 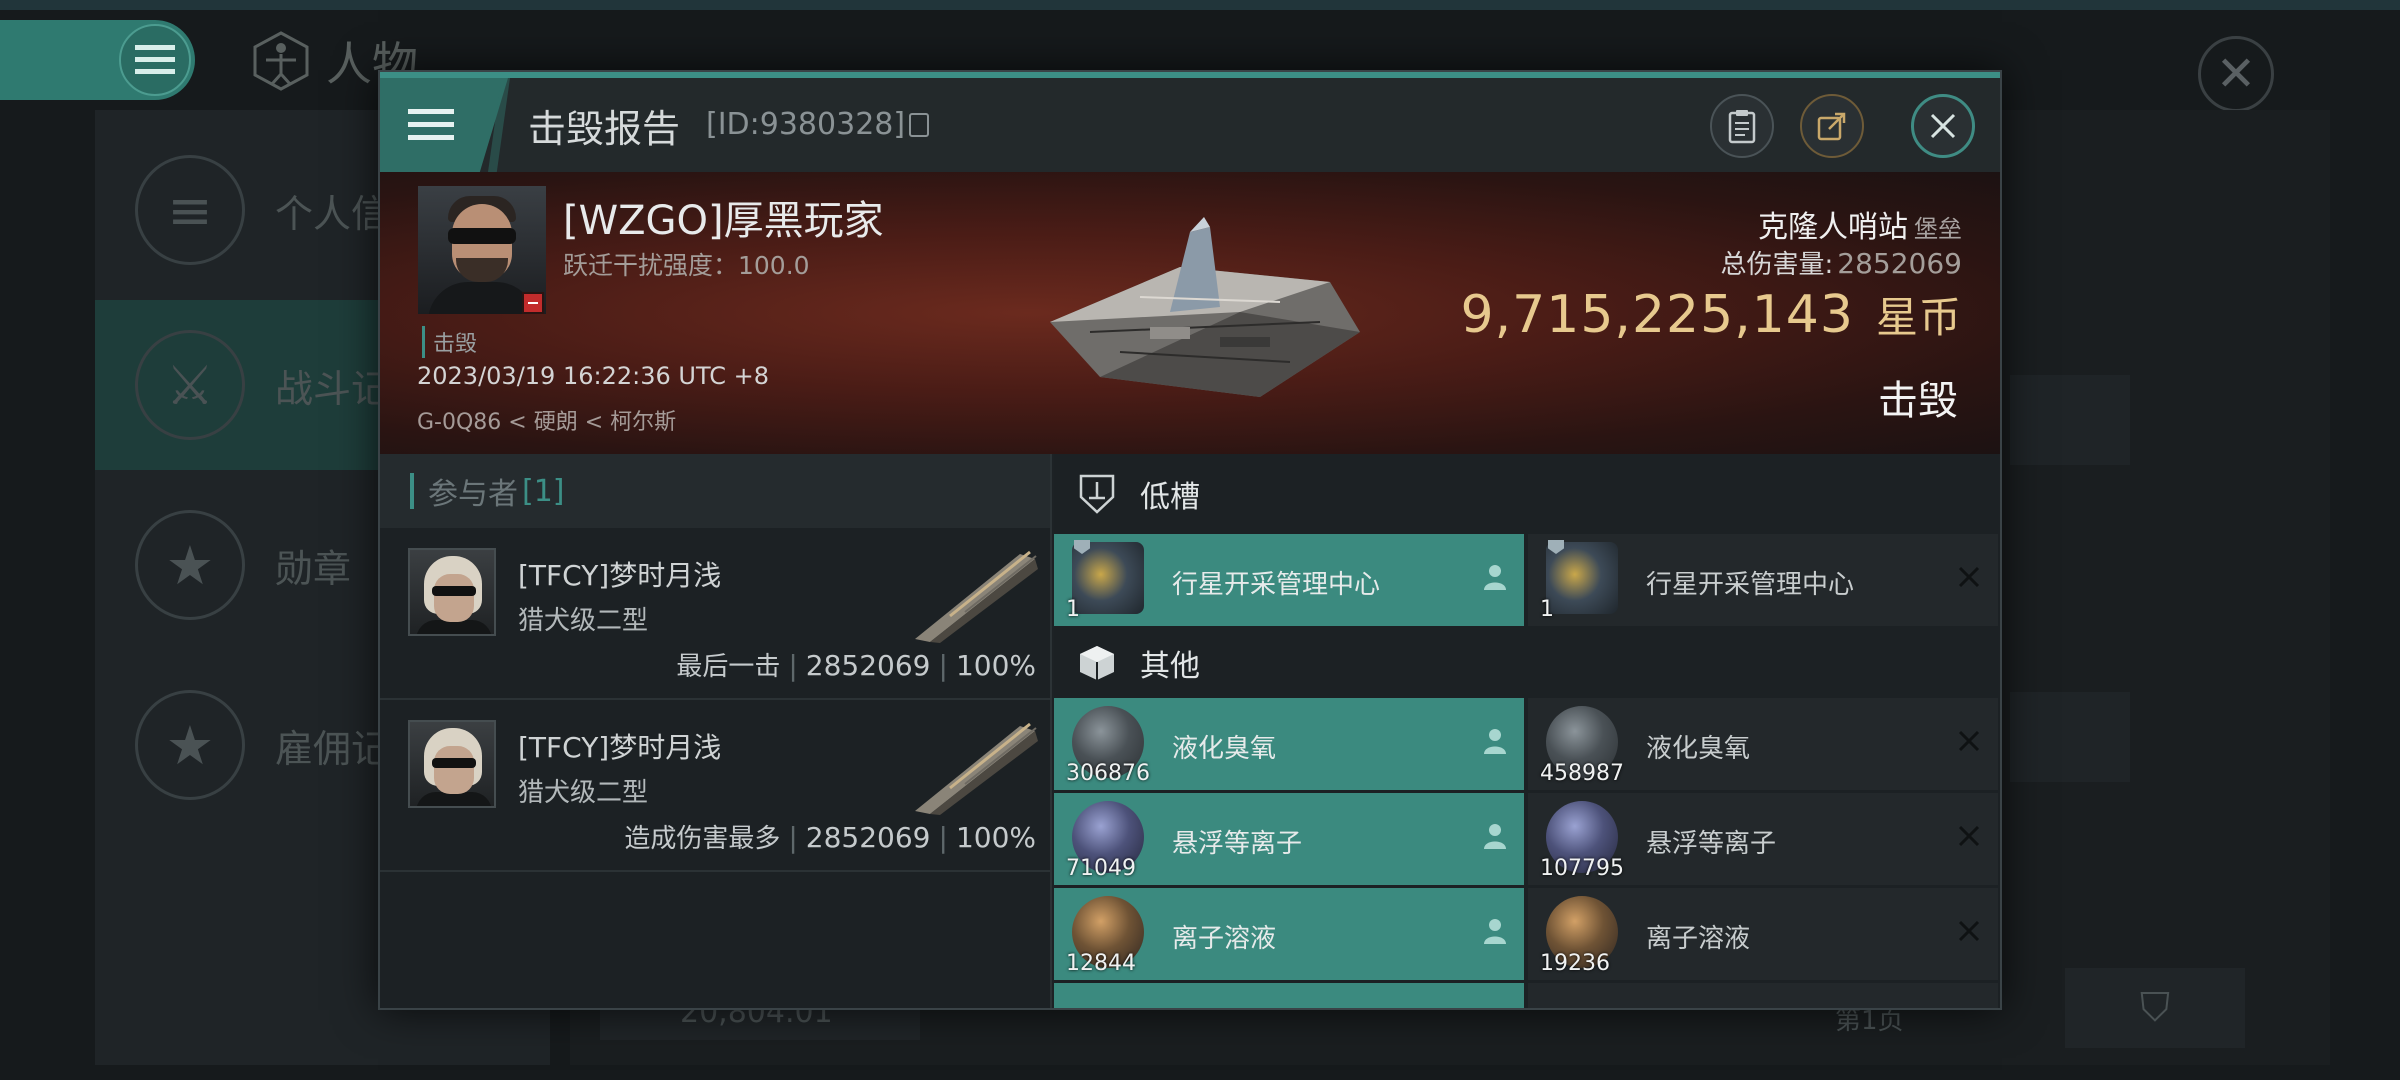 What do you see at coordinates (1170, 666) in the screenshot?
I see `section-title: 其他` at bounding box center [1170, 666].